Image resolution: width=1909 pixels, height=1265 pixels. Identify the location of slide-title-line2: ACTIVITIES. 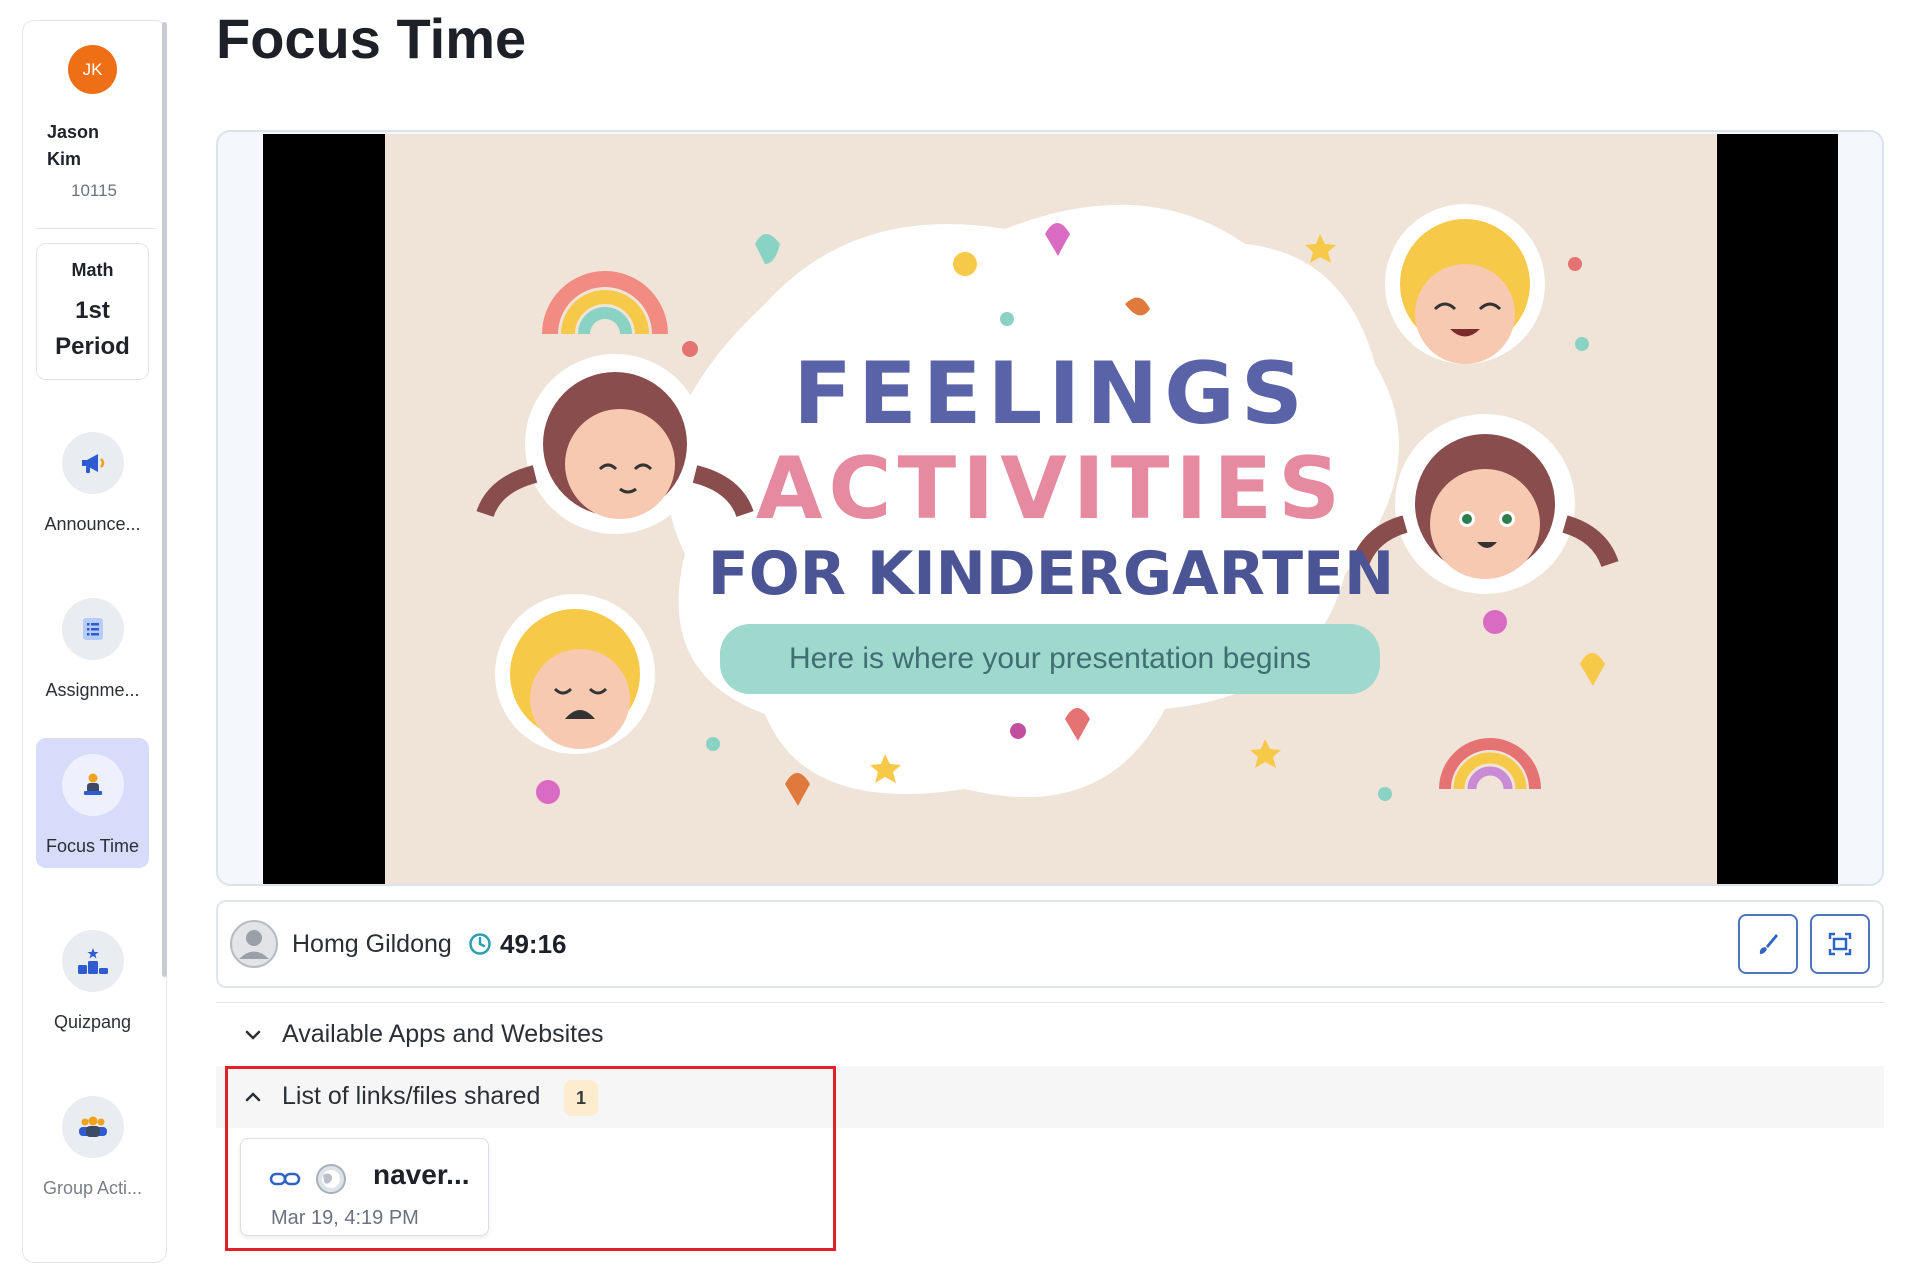
(1051, 489).